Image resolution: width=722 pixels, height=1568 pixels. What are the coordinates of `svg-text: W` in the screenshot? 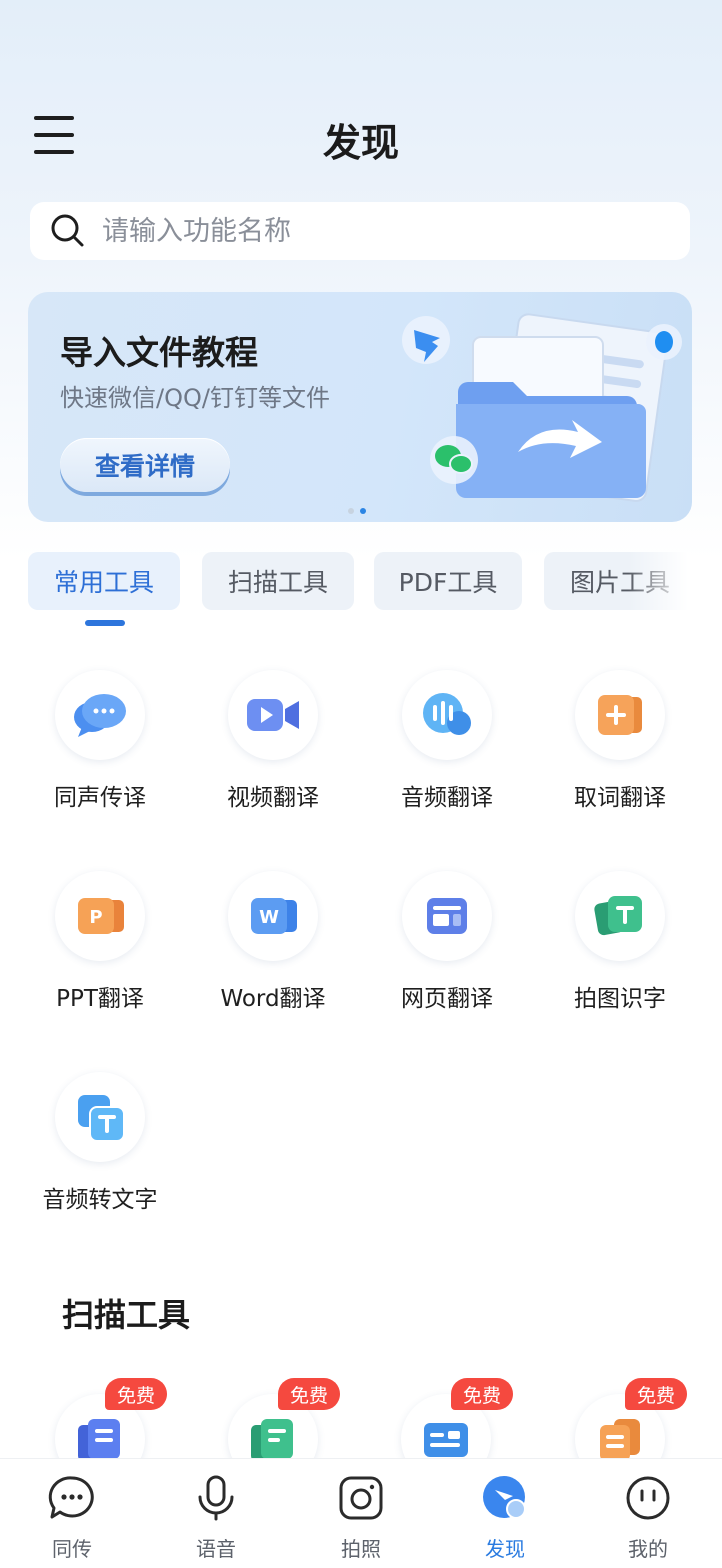 It's located at (269, 917).